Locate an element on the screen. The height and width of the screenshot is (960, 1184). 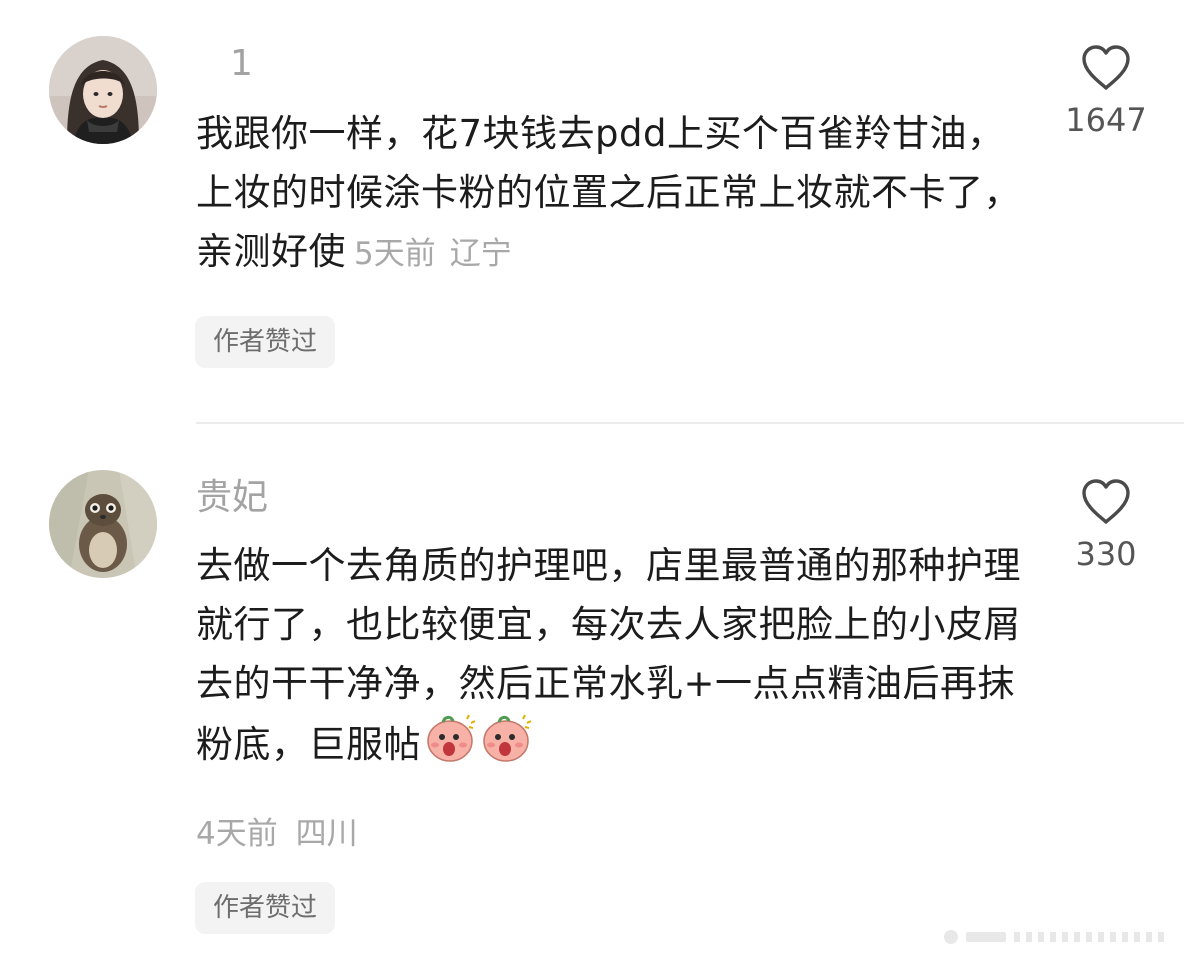
avatar is located at coordinates (103, 524).